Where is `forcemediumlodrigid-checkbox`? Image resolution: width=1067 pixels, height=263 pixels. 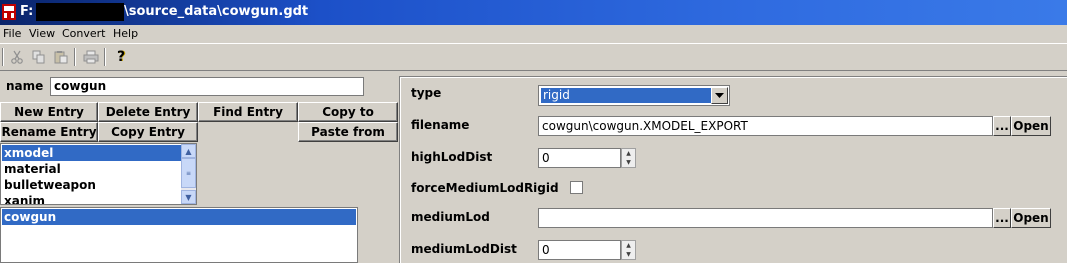 forcemediumlodrigid-checkbox is located at coordinates (576, 187).